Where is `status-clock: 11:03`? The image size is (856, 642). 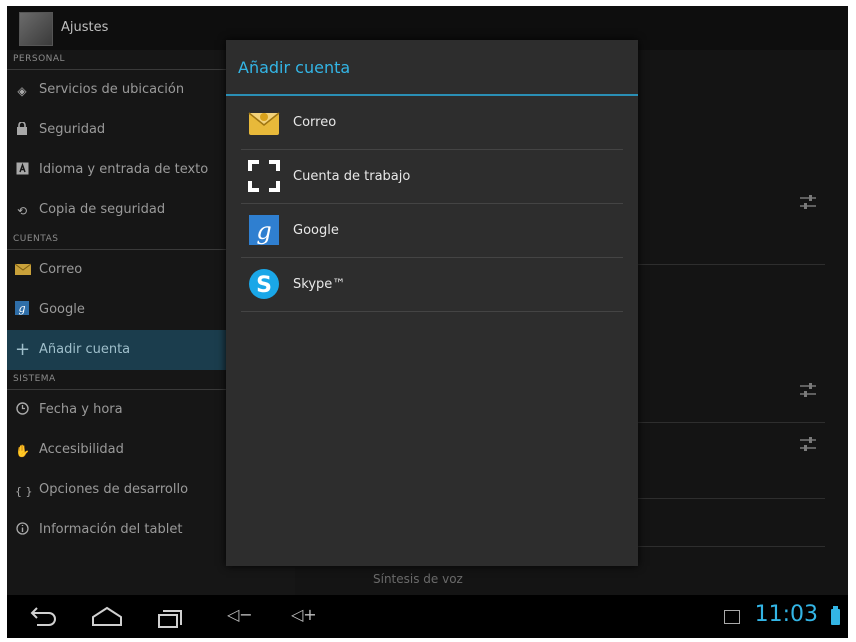 status-clock: 11:03 is located at coordinates (786, 614).